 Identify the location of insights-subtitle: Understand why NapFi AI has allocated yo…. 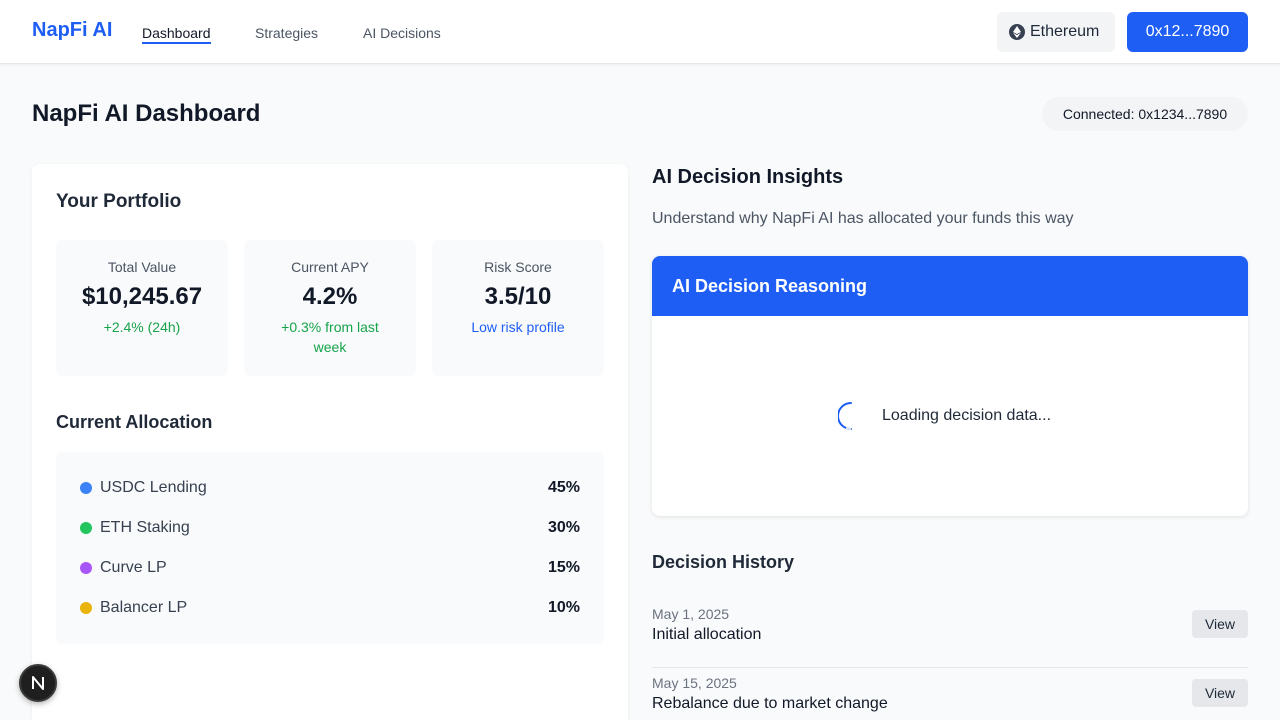
(863, 218).